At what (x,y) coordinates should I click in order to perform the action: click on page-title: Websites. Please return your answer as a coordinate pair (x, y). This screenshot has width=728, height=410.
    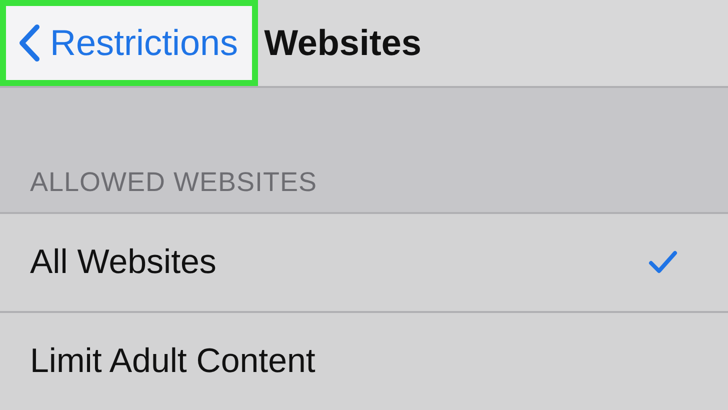
    Looking at the image, I should click on (343, 43).